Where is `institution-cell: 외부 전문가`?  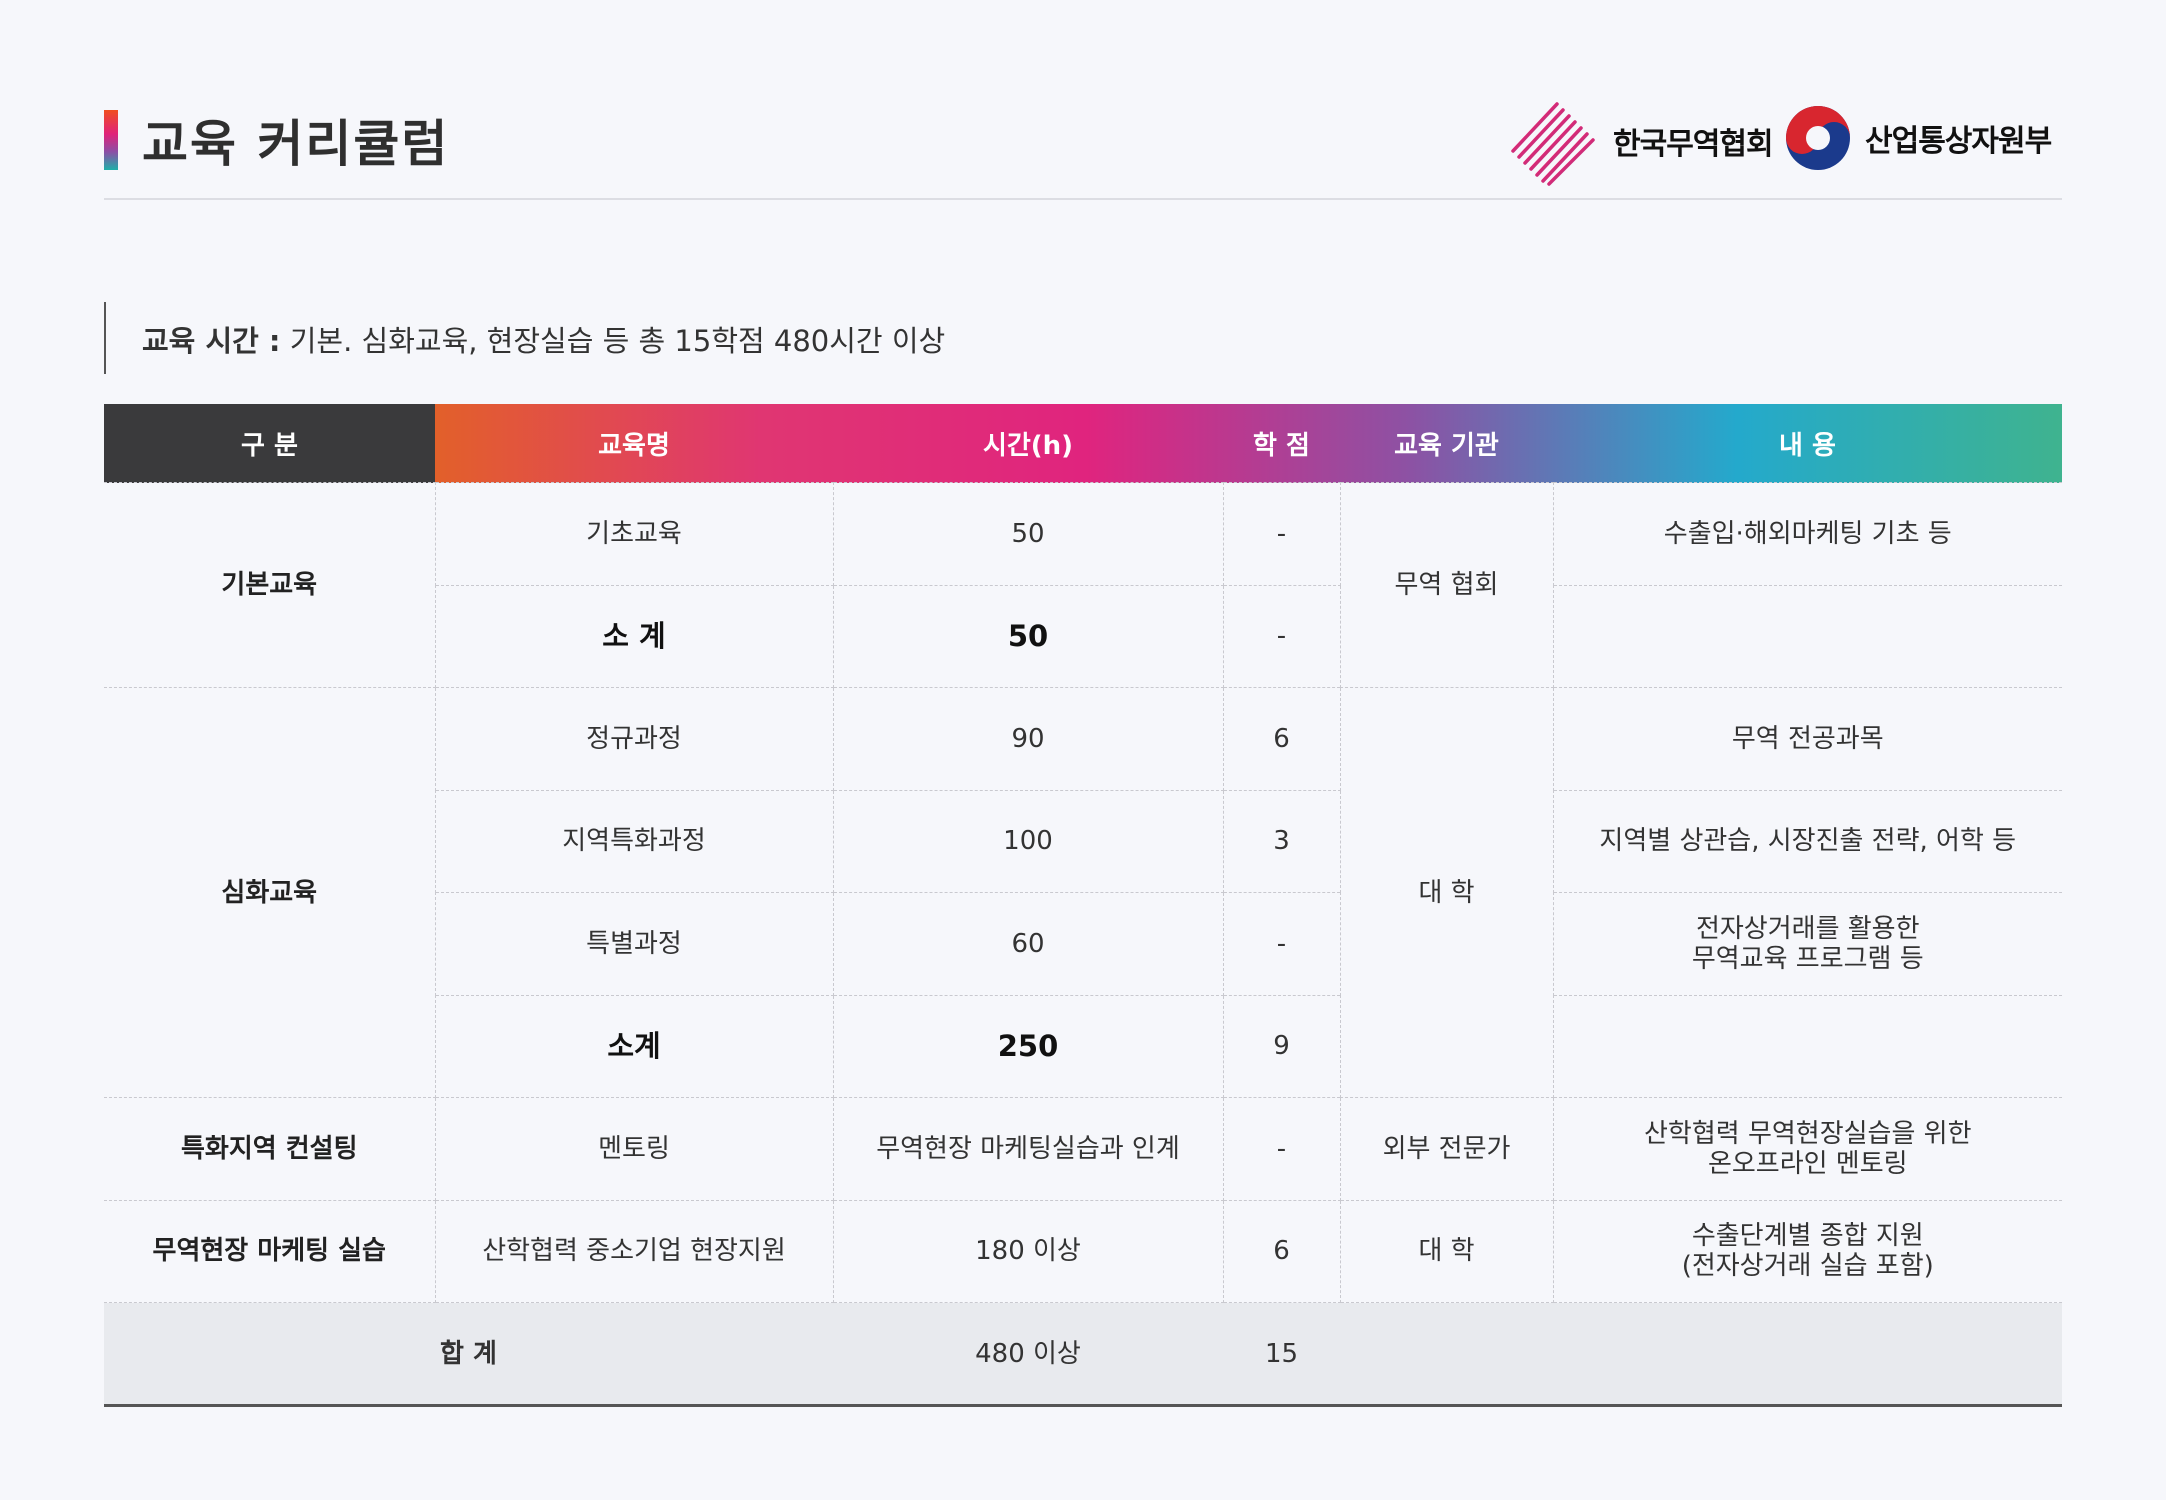
institution-cell: 외부 전문가 is located at coordinates (1446, 1149).